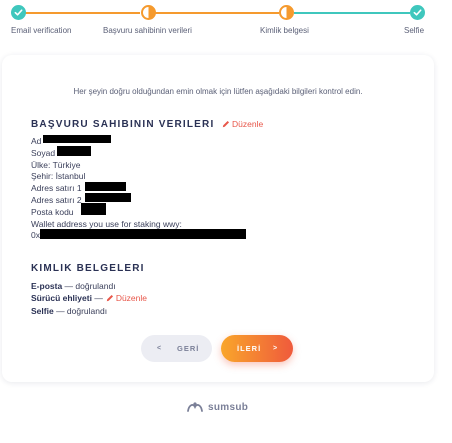 The width and height of the screenshot is (452, 443). I want to click on doc-selfie: Selfie — doğrulandı, so click(69, 311).